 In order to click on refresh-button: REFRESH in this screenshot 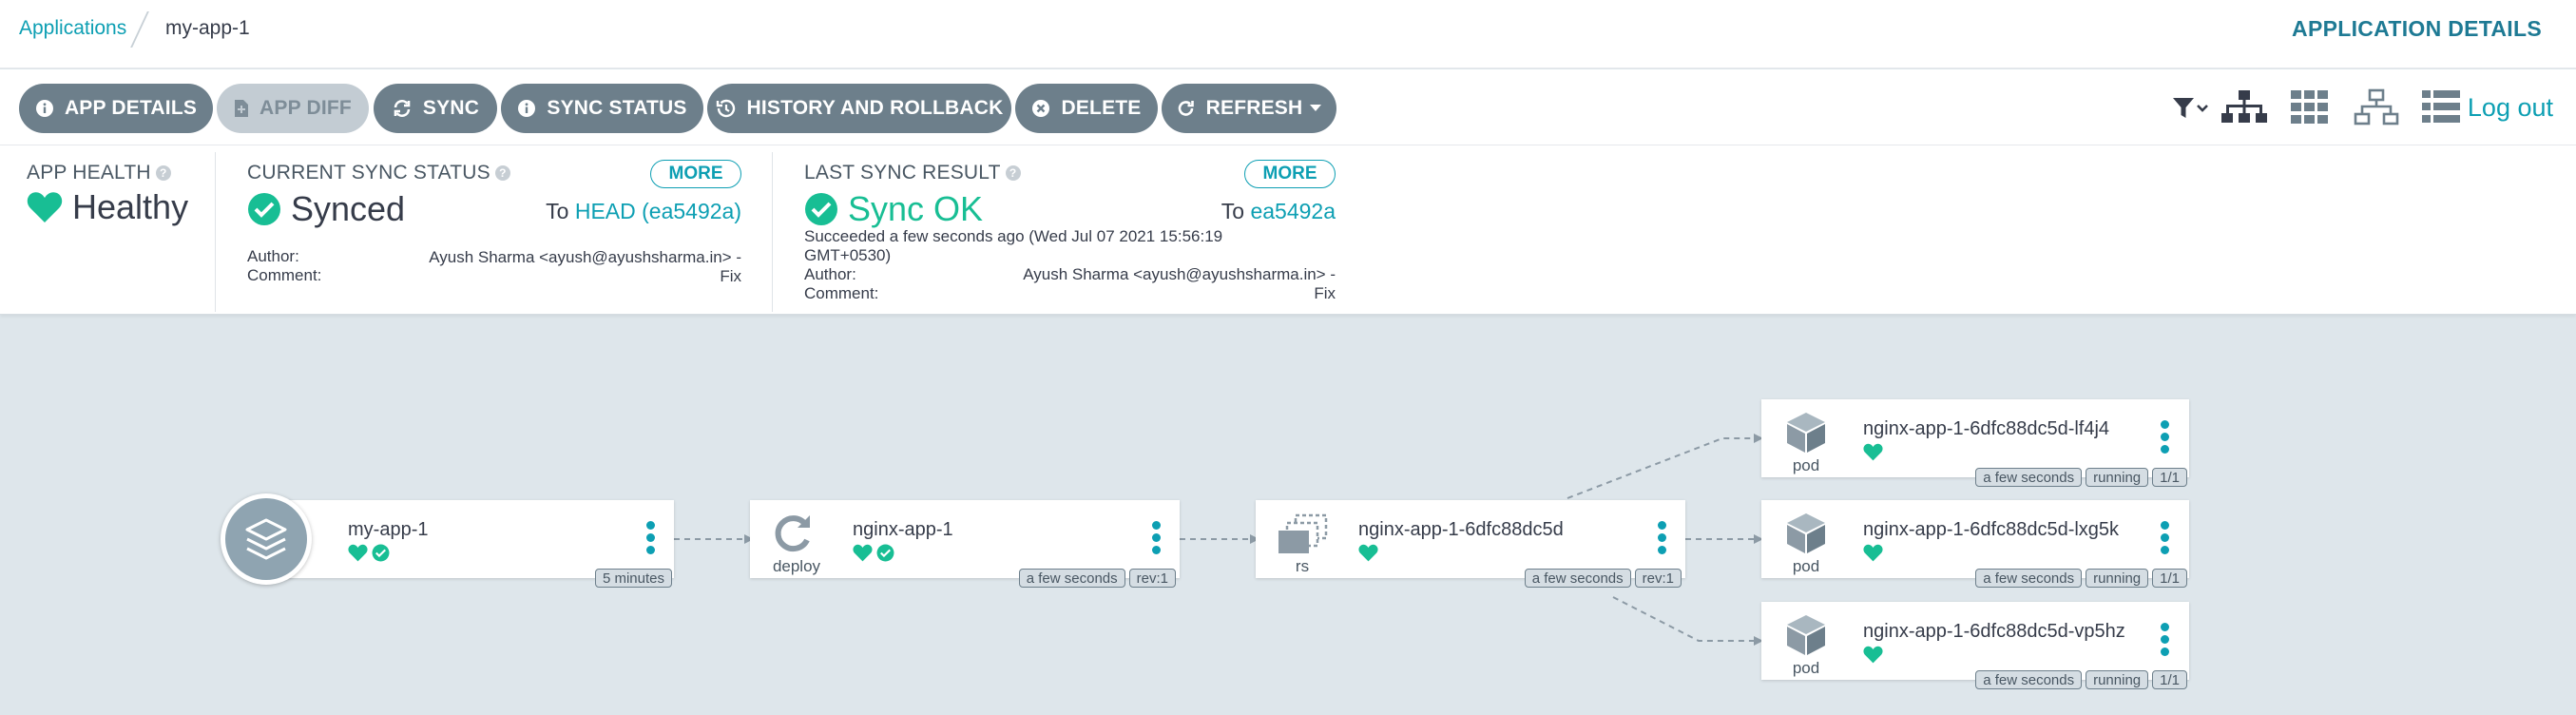, I will do `click(1249, 108)`.